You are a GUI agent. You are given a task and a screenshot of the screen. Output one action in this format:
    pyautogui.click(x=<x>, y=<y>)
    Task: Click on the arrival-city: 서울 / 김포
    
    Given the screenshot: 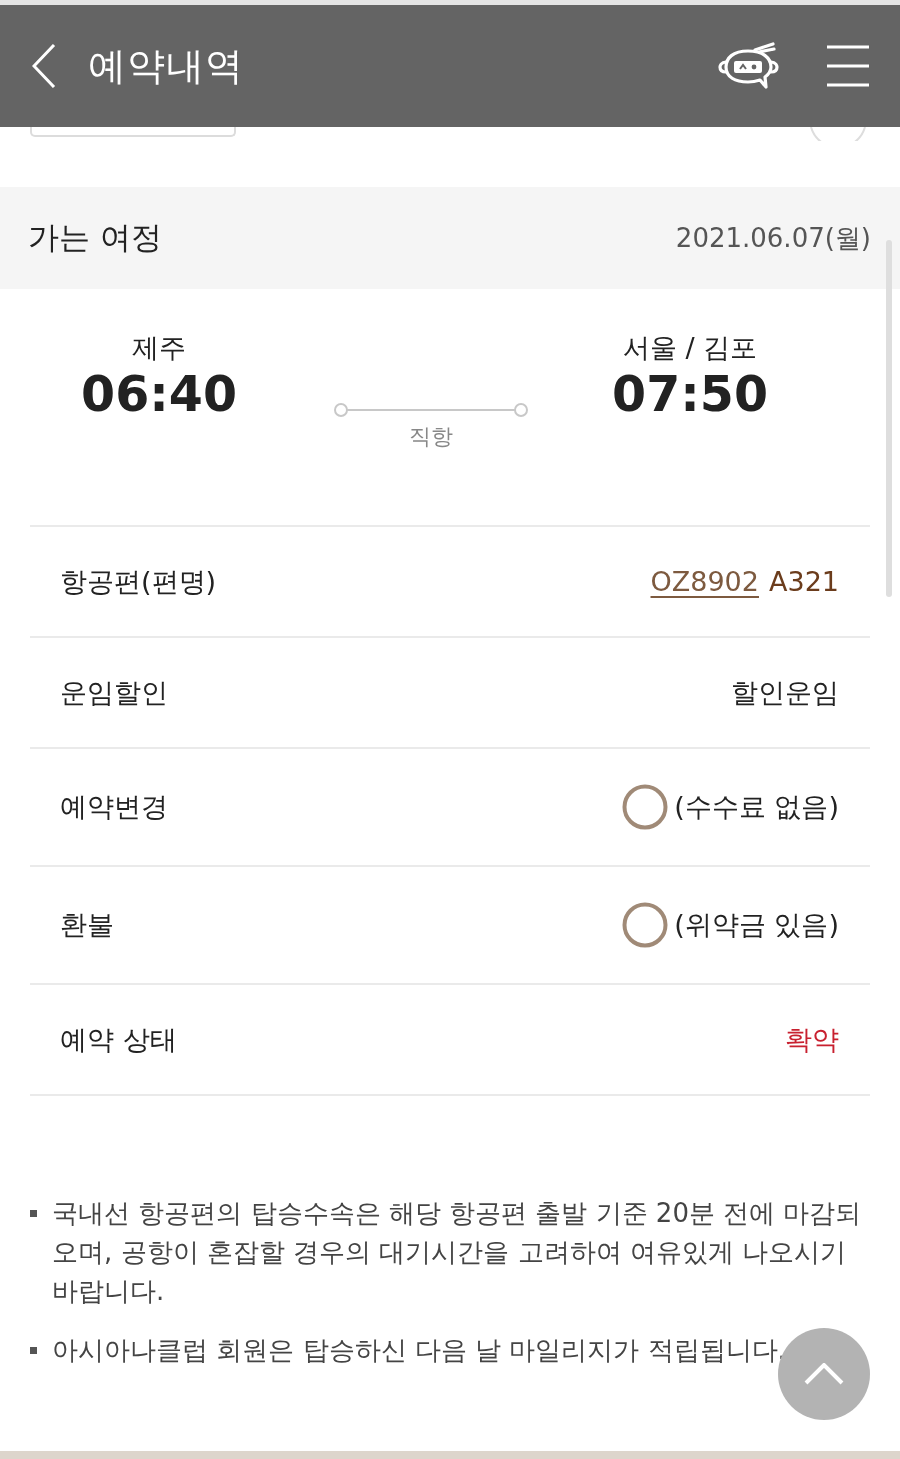 What is the action you would take?
    pyautogui.click(x=690, y=348)
    